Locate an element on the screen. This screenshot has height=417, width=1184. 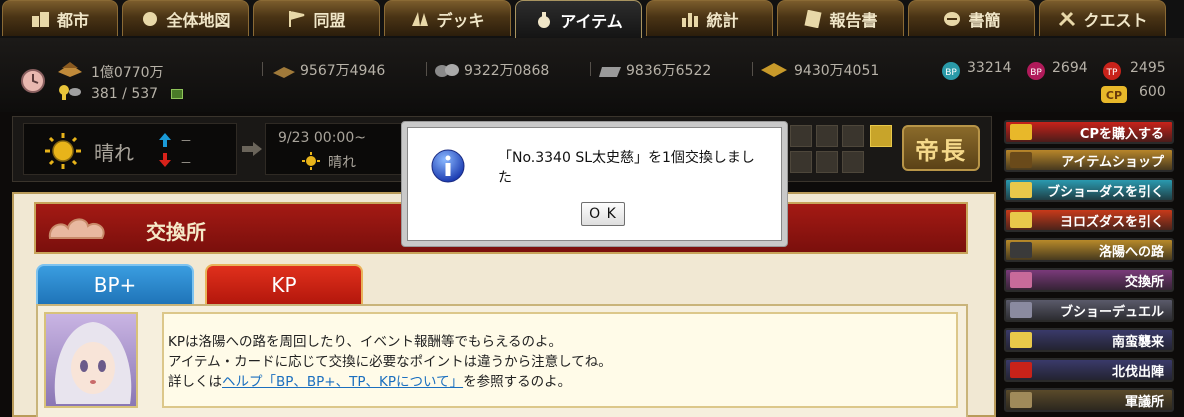
clock-icon is located at coordinates (33, 83).